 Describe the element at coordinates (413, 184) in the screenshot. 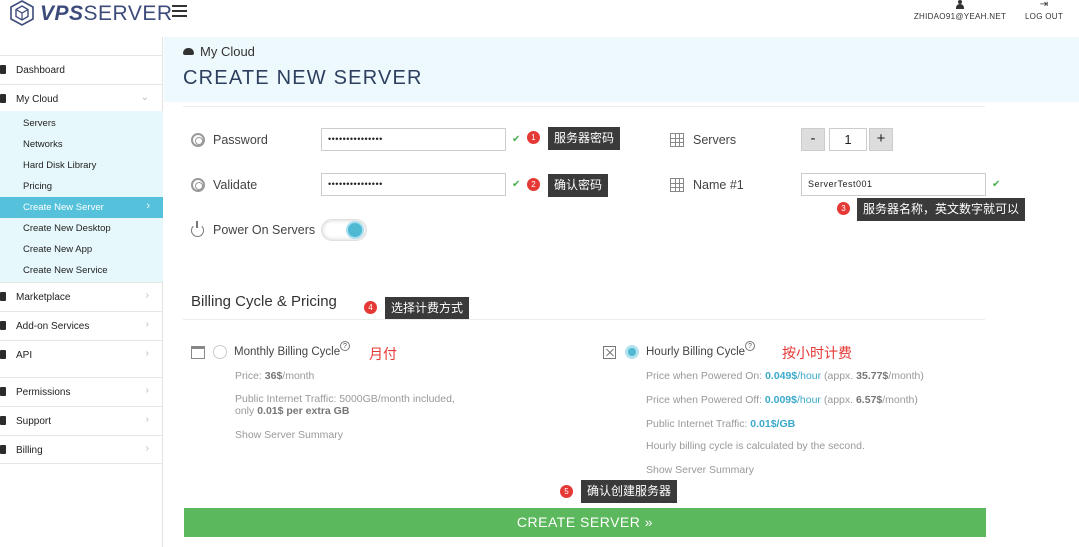

I see `validate-password-field: •••••••••••••••` at that location.